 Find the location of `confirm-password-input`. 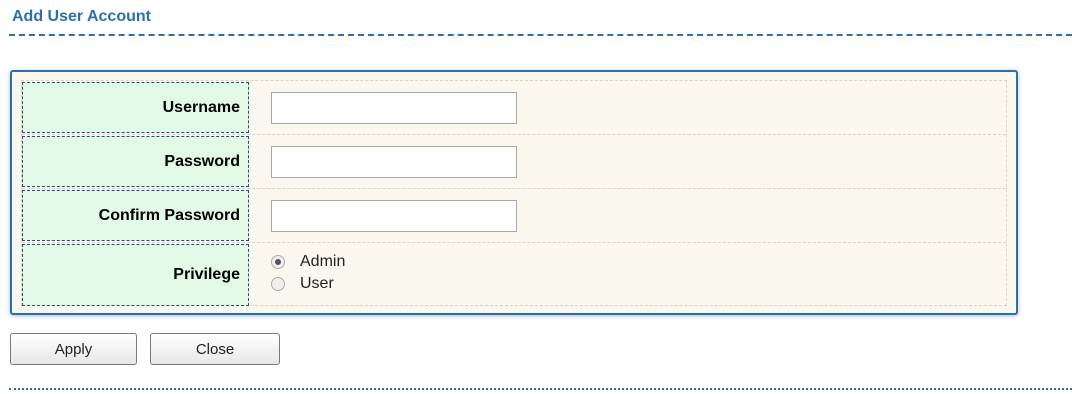

confirm-password-input is located at coordinates (394, 216).